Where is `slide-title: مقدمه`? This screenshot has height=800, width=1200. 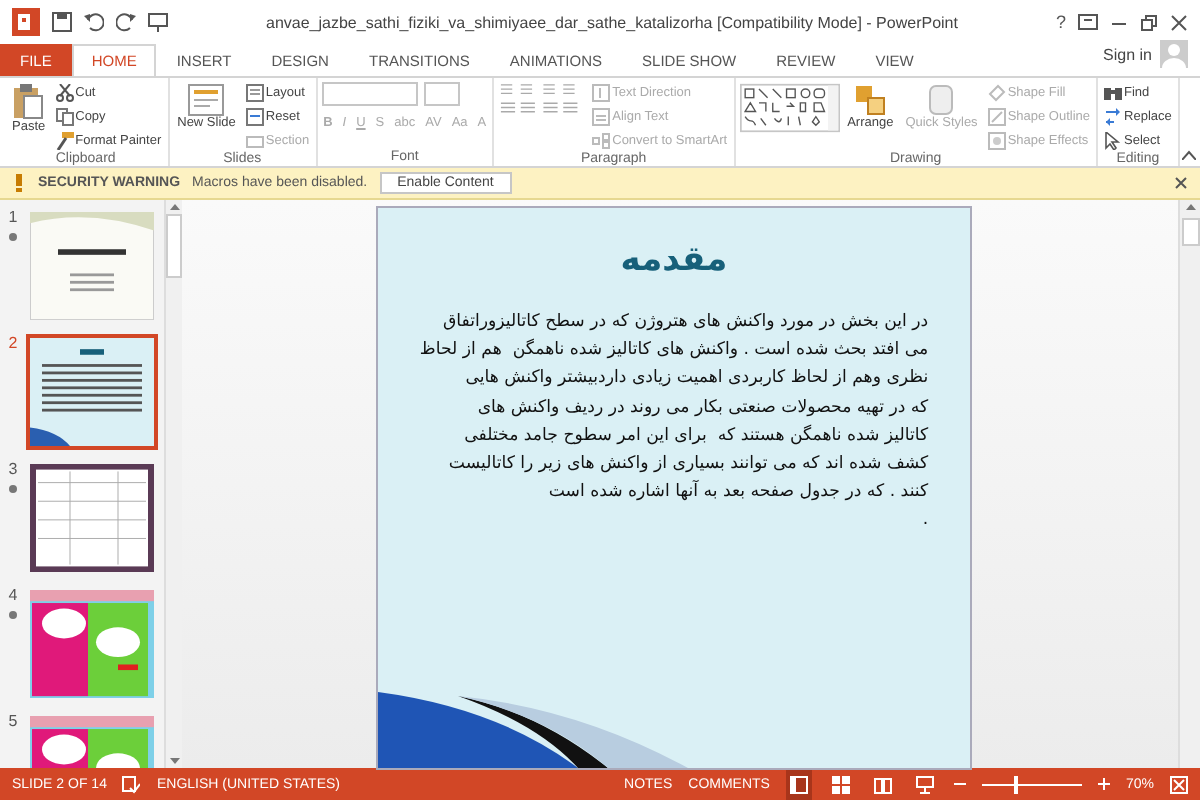
slide-title: مقدمه is located at coordinates (674, 260).